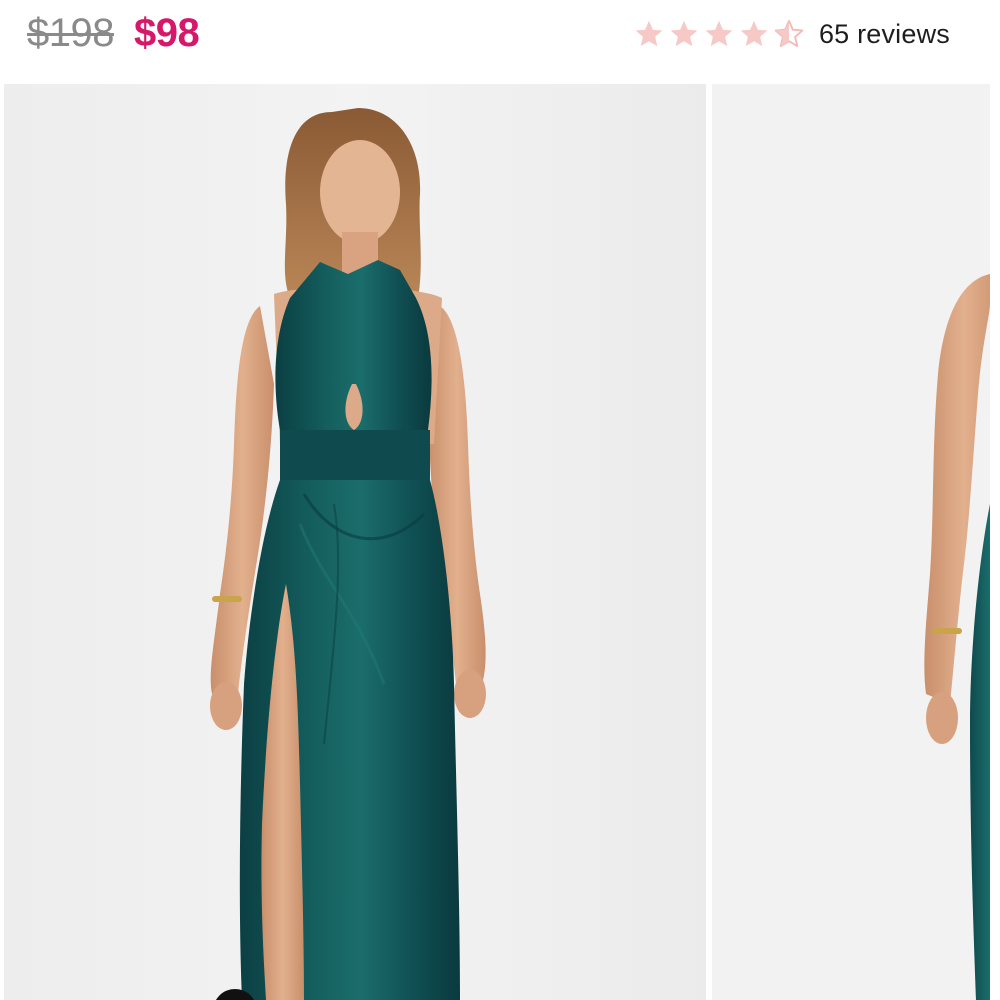  I want to click on star-rating, so click(719, 34).